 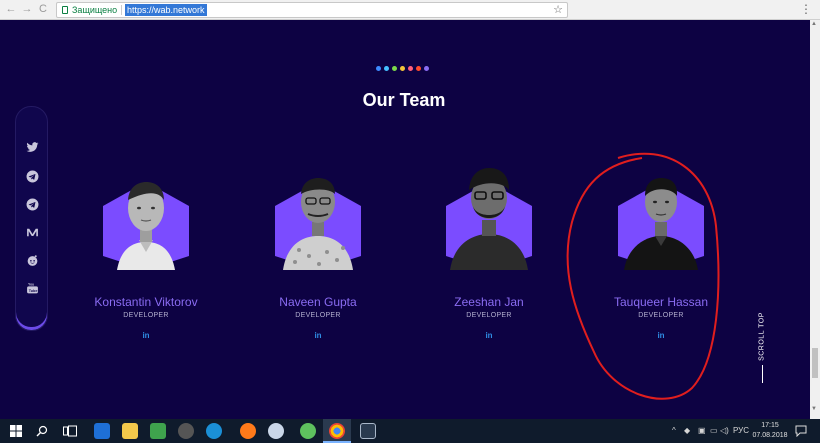 What do you see at coordinates (814, 409) in the screenshot?
I see `scroll-down-arrow-icon: ▼` at bounding box center [814, 409].